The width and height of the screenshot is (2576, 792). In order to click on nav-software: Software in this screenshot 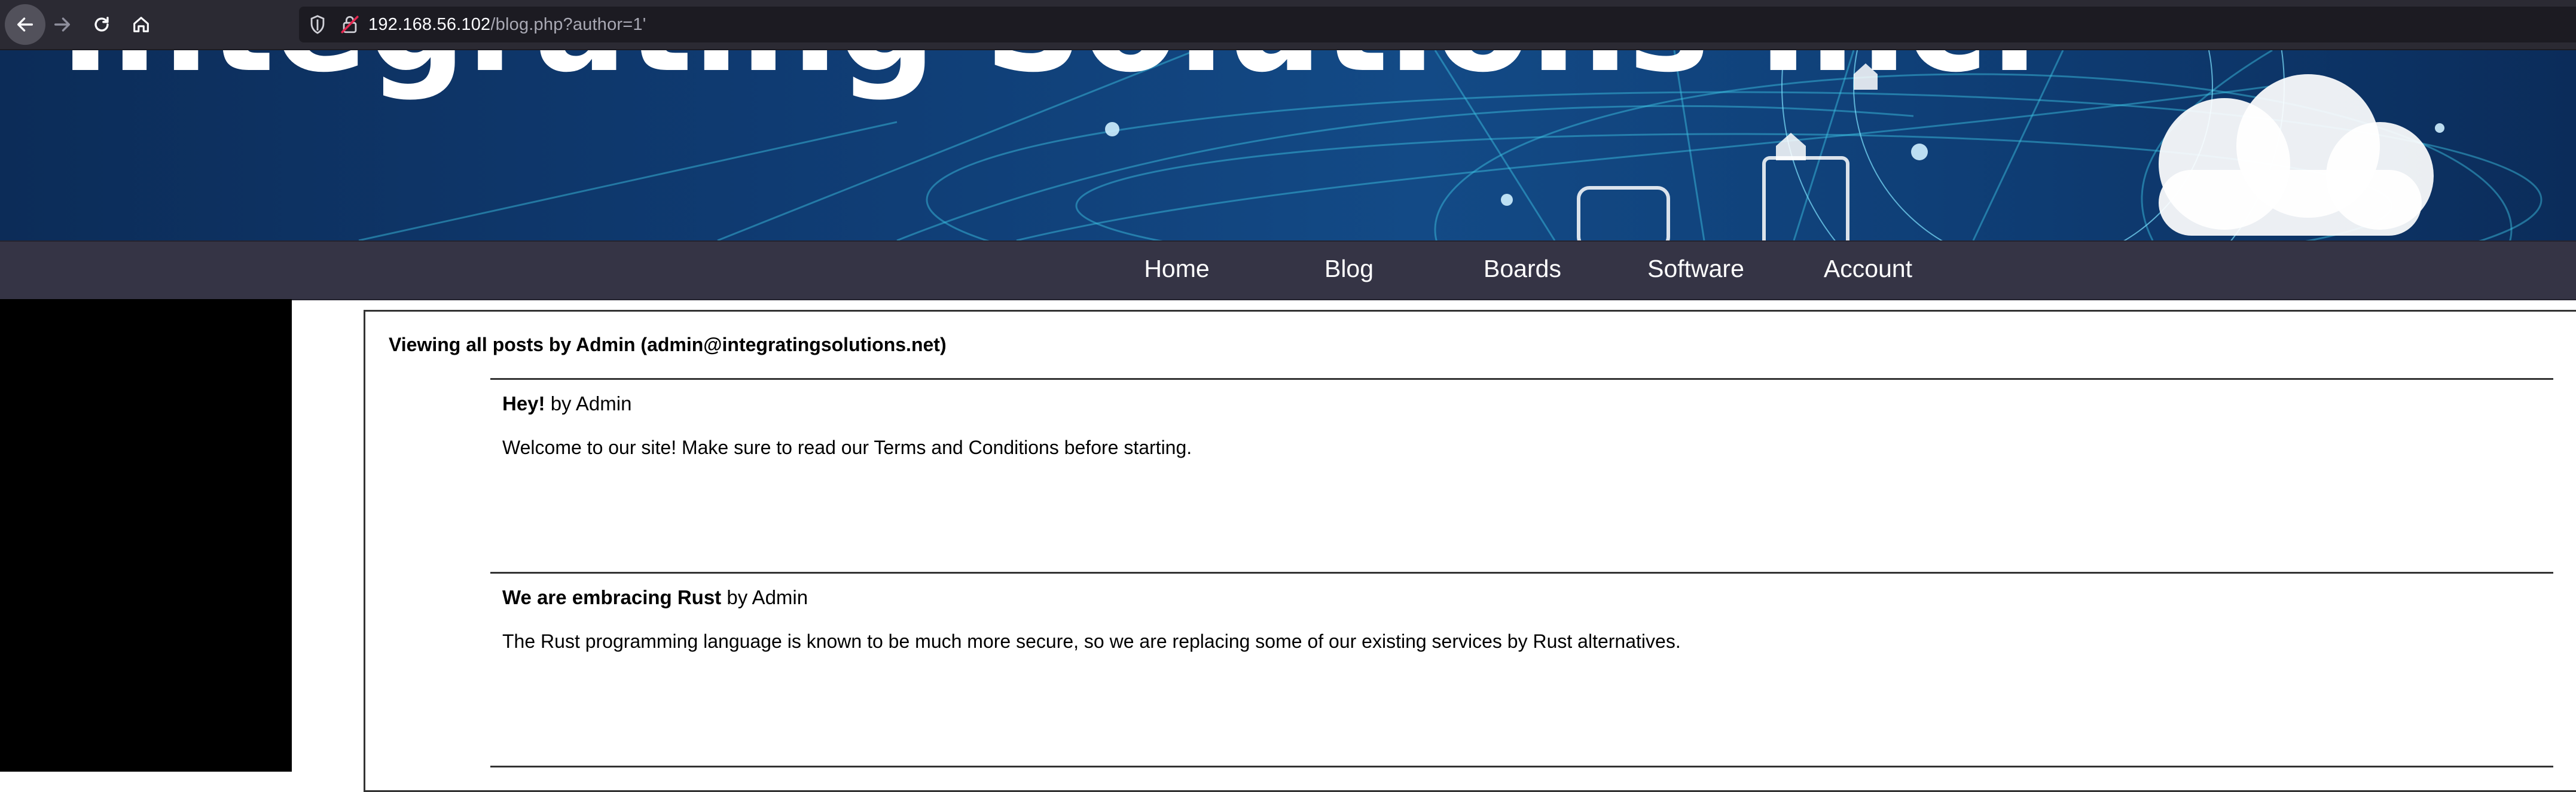, I will do `click(1696, 269)`.